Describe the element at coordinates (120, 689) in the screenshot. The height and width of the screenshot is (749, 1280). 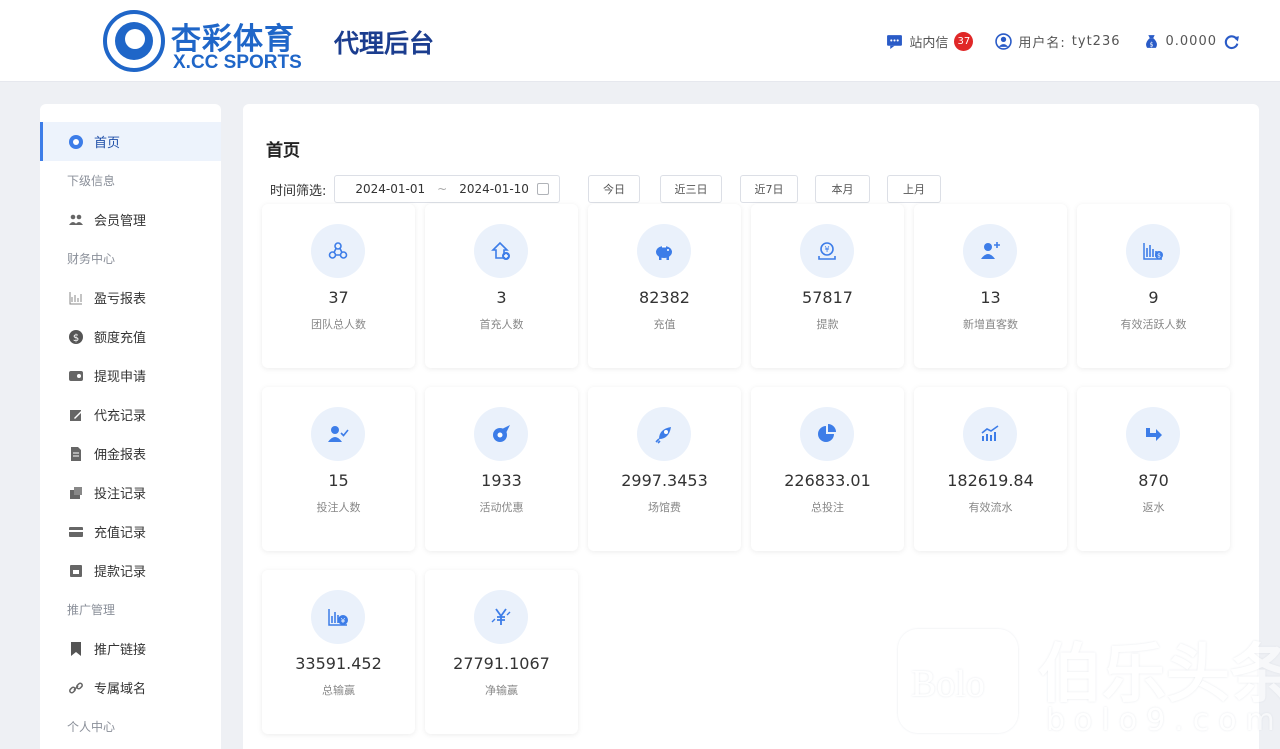
I see `sidebar-item-label: 专属域名` at that location.